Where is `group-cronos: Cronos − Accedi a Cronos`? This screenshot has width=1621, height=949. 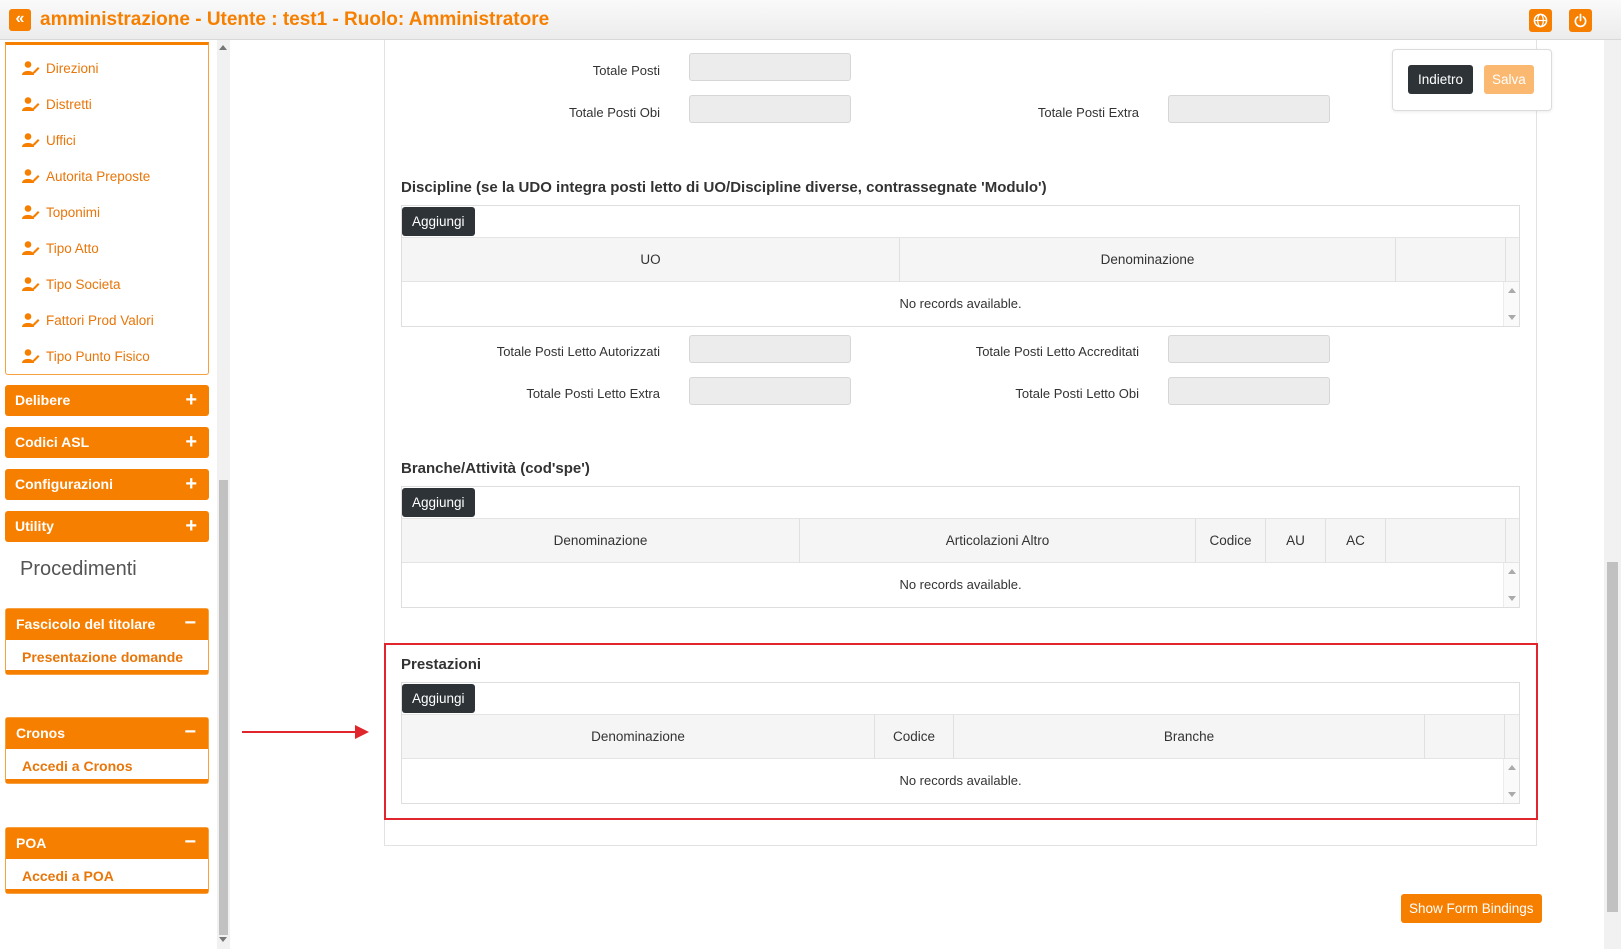
group-cronos: Cronos − Accedi a Cronos is located at coordinates (107, 750).